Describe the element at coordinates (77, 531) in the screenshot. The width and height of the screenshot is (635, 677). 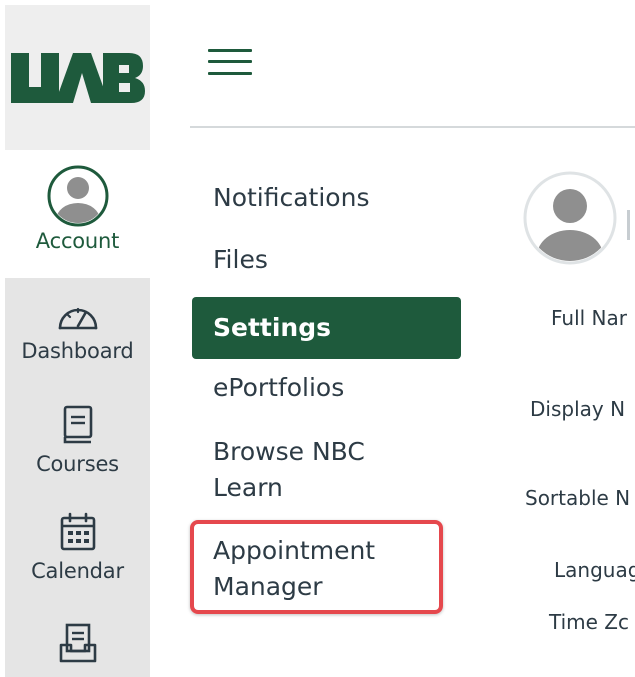
I see `calendar-icon` at that location.